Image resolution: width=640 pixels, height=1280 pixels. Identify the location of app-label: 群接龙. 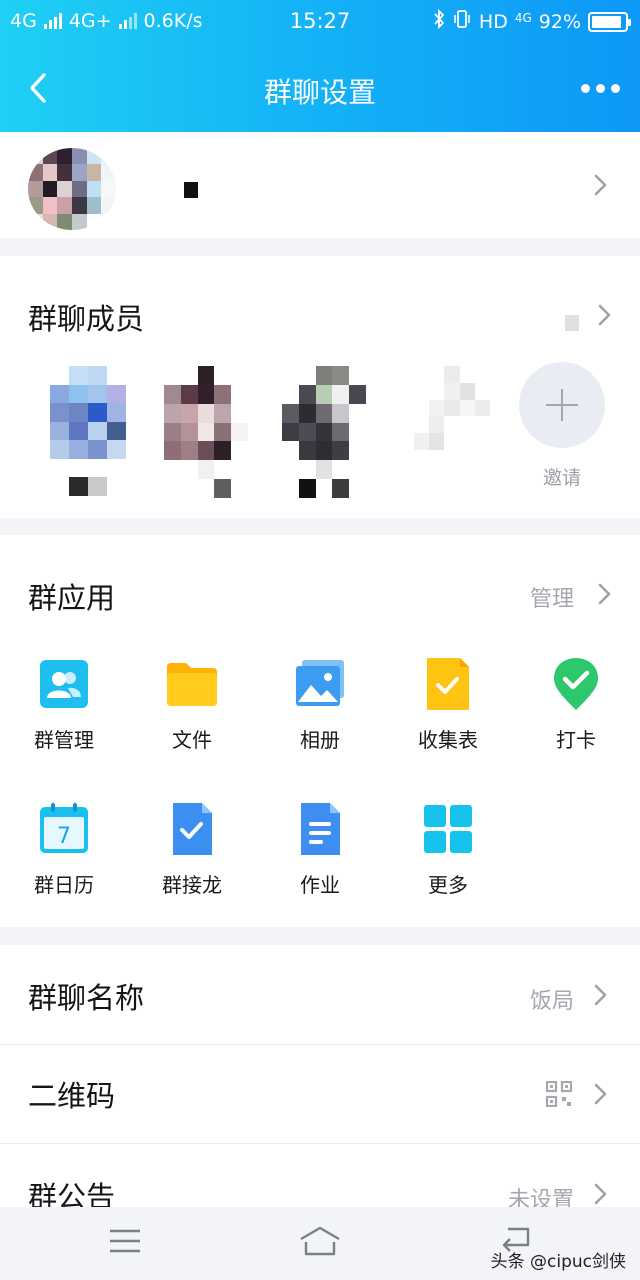
(192, 885).